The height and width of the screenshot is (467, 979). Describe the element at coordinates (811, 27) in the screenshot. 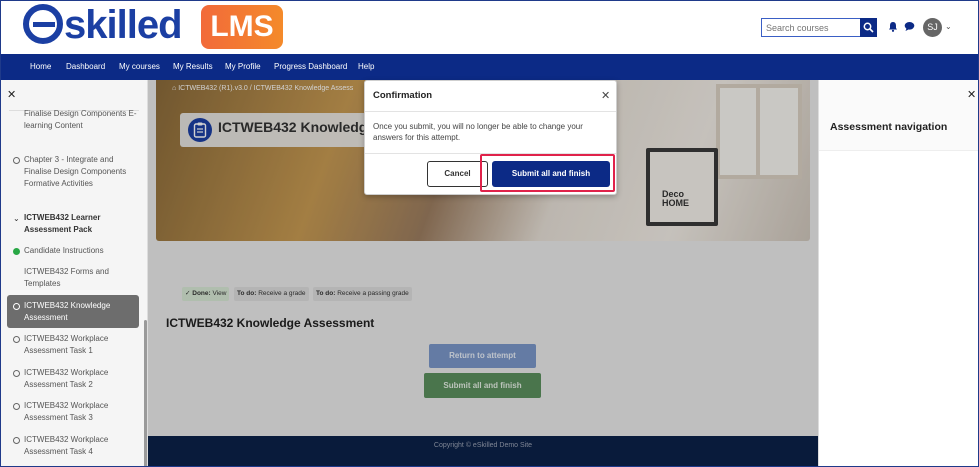

I see `search-input` at that location.